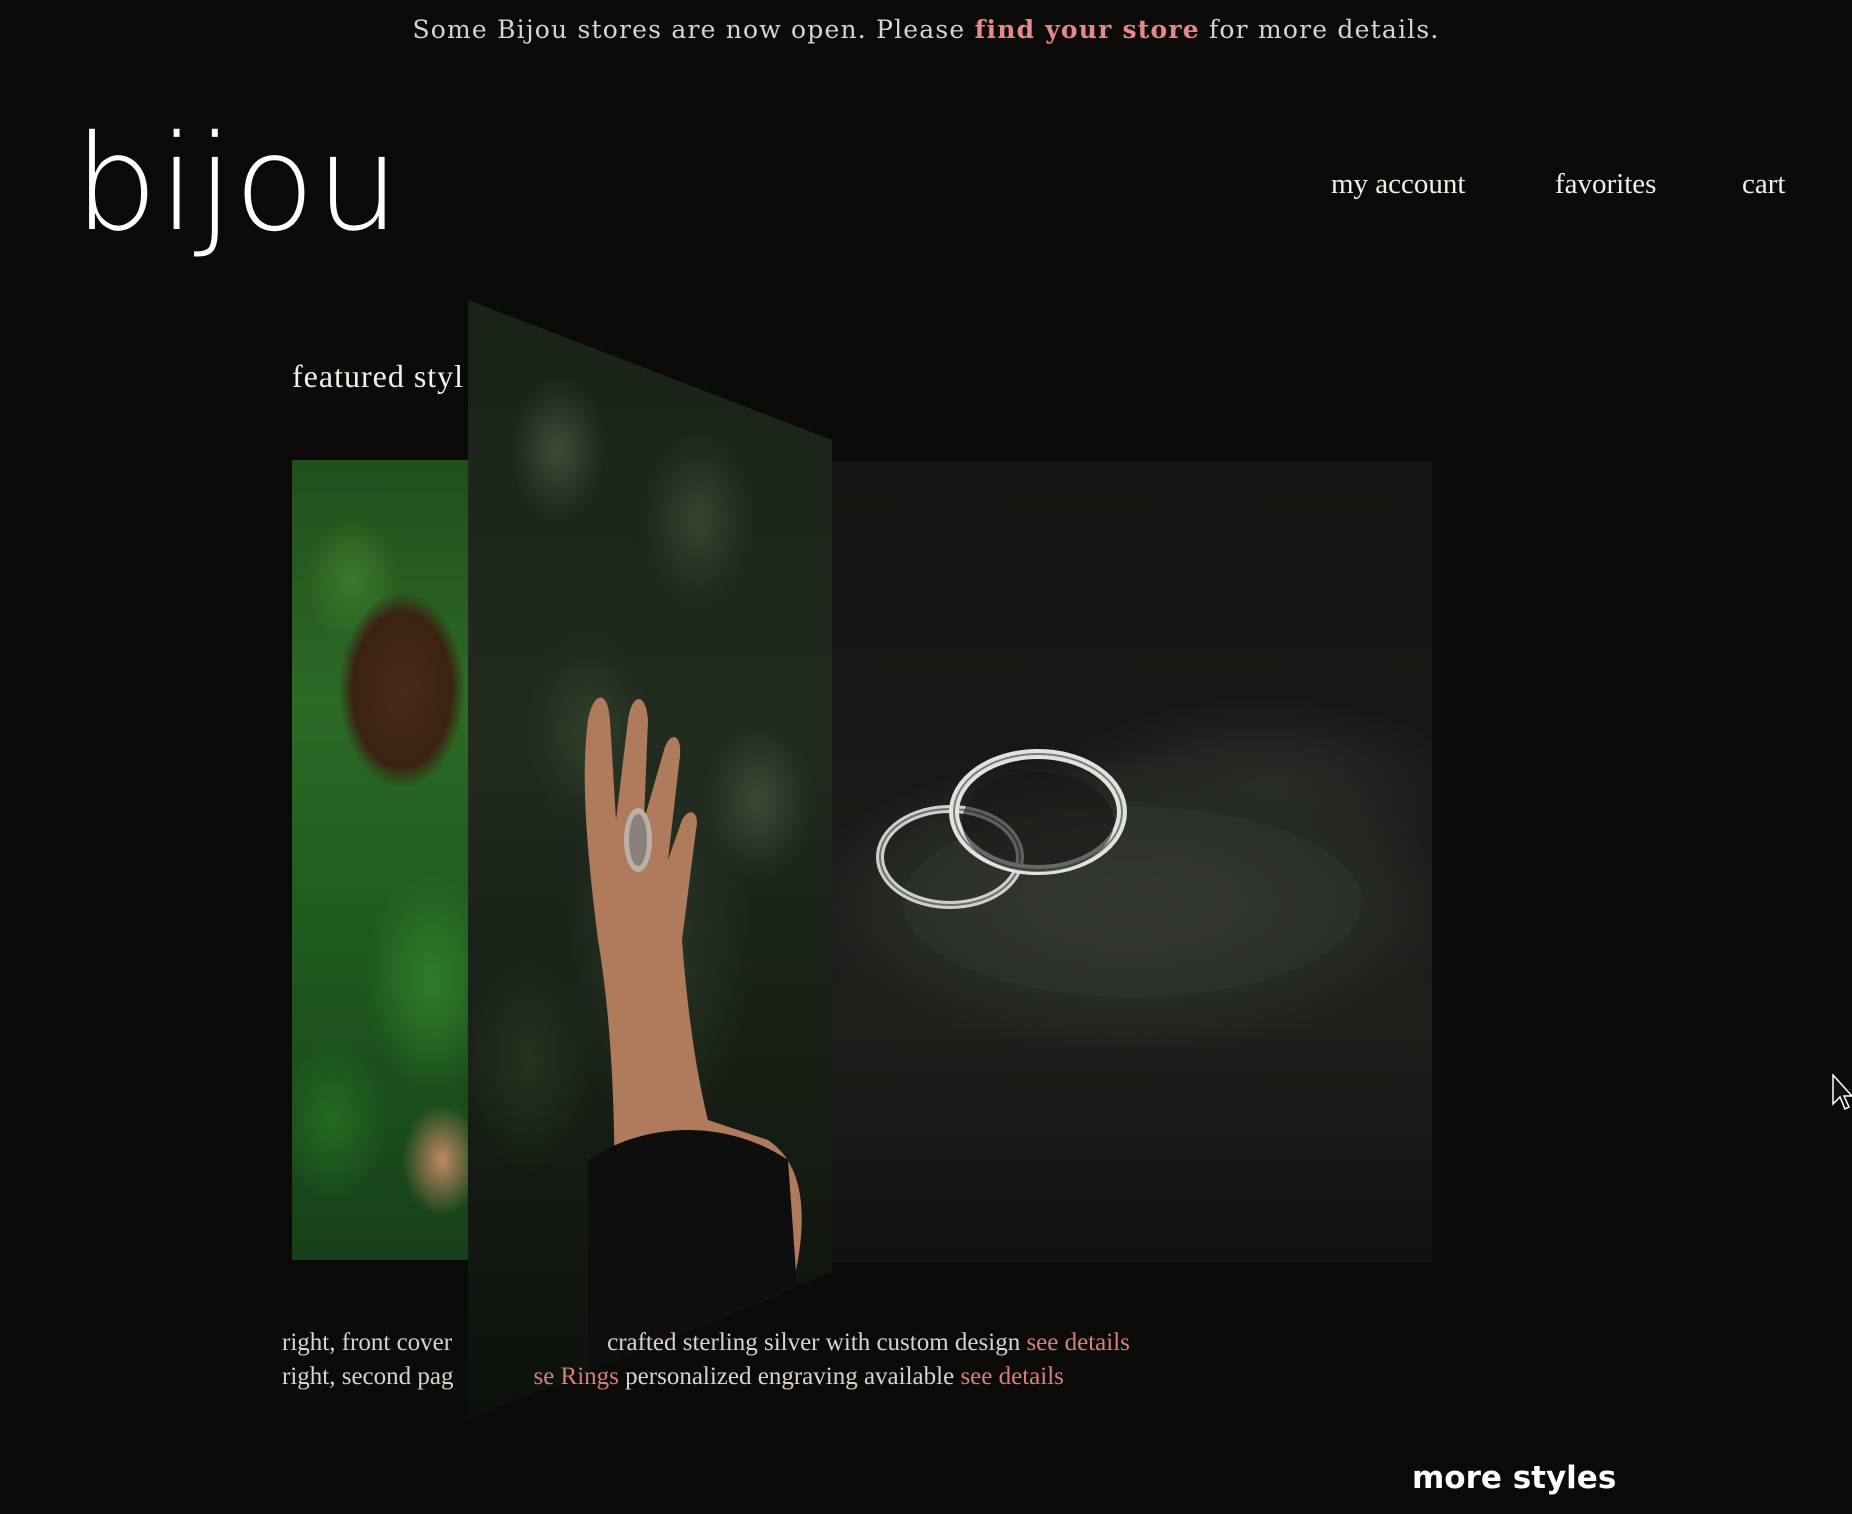 The image size is (1852, 1514). What do you see at coordinates (693, 29) in the screenshot?
I see `announcement-text-before: Some Bijou stores are now open. Please` at bounding box center [693, 29].